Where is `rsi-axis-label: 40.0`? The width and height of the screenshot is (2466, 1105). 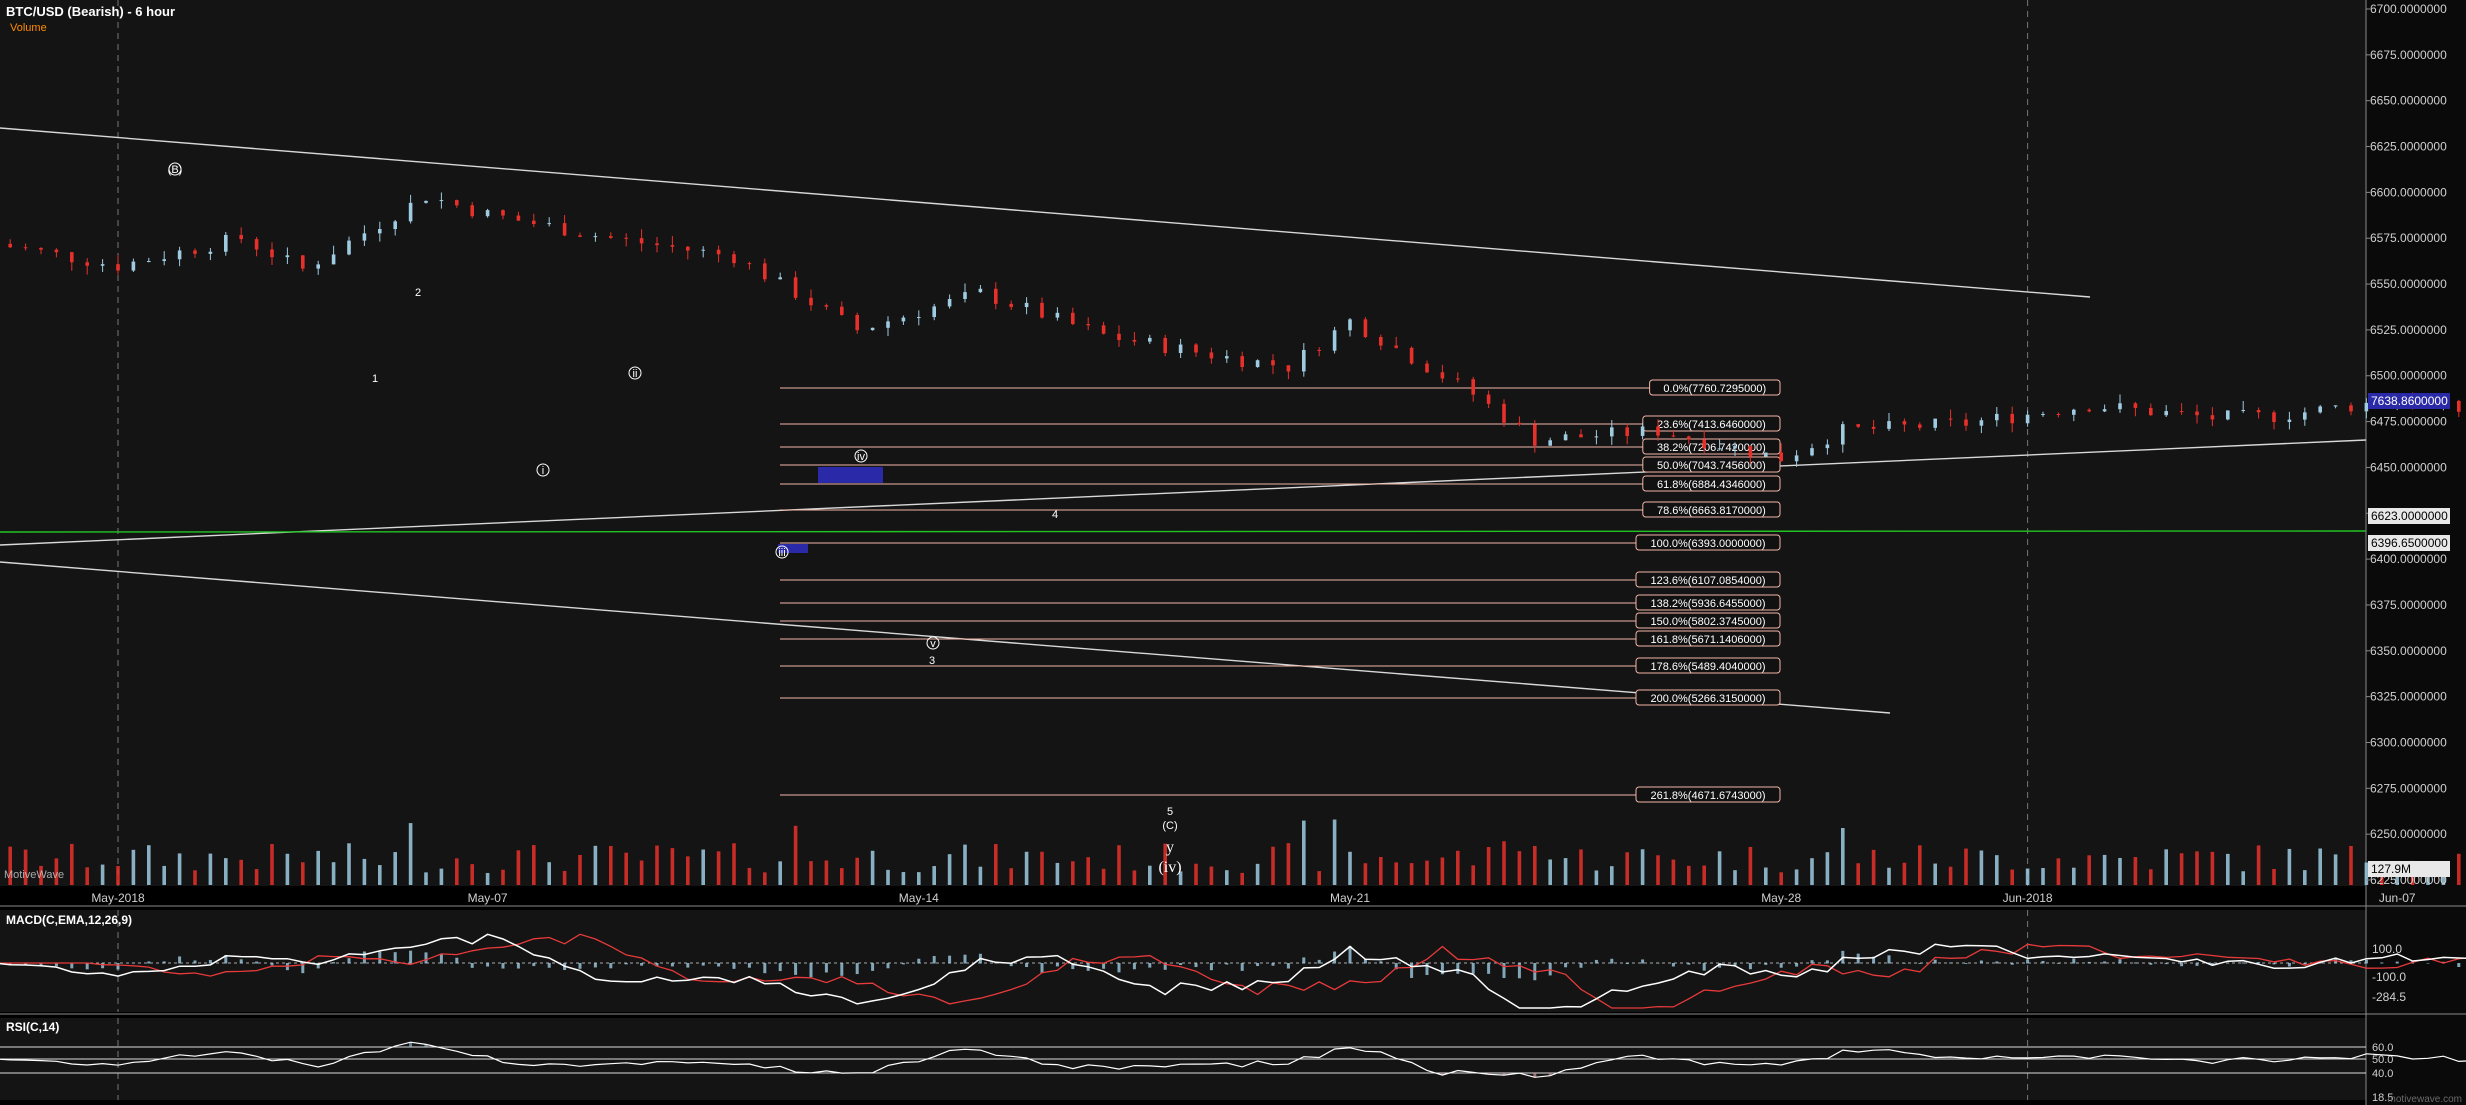 rsi-axis-label: 40.0 is located at coordinates (2382, 1074).